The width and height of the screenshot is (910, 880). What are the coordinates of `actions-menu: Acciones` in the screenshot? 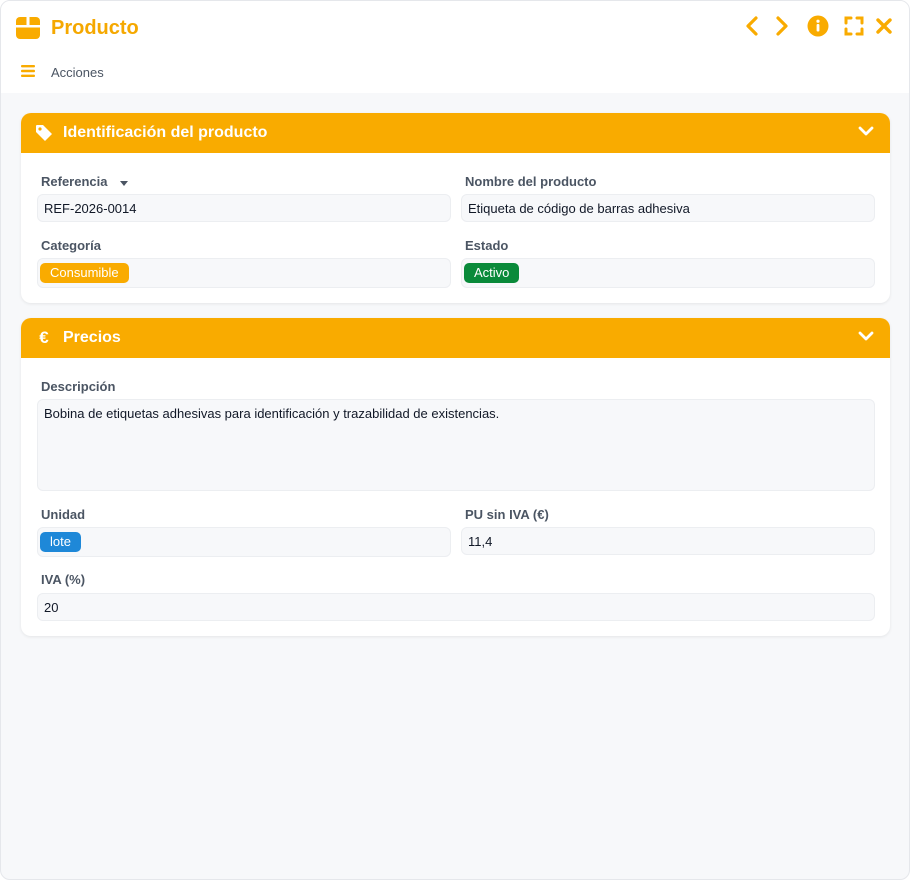 It's located at (62, 72).